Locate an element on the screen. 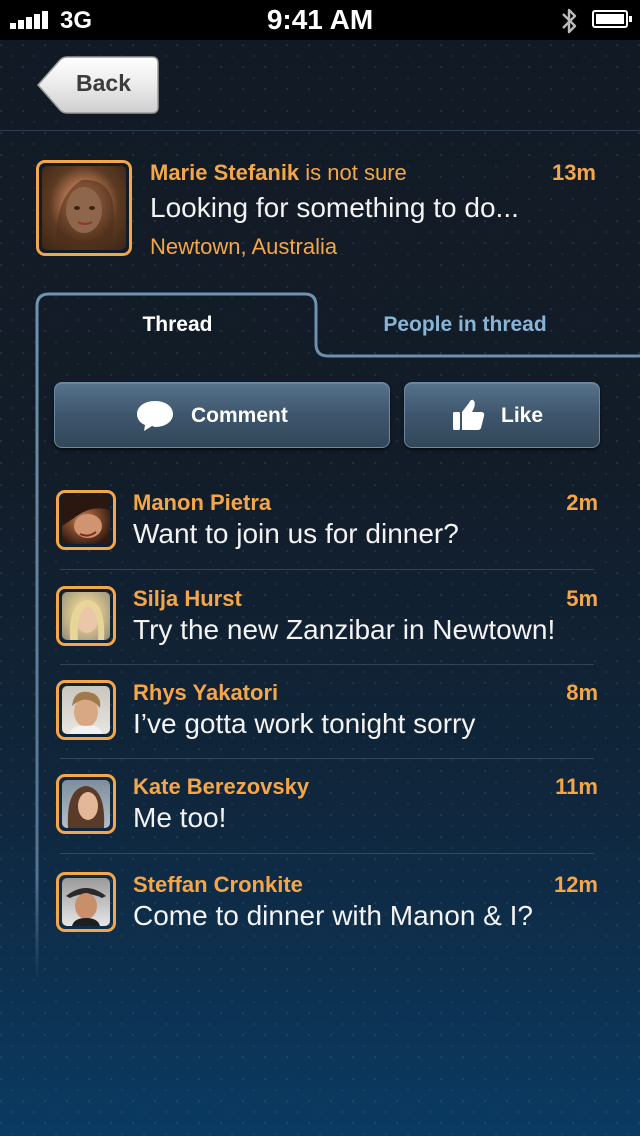  thread-timestamp: 8m is located at coordinates (582, 692).